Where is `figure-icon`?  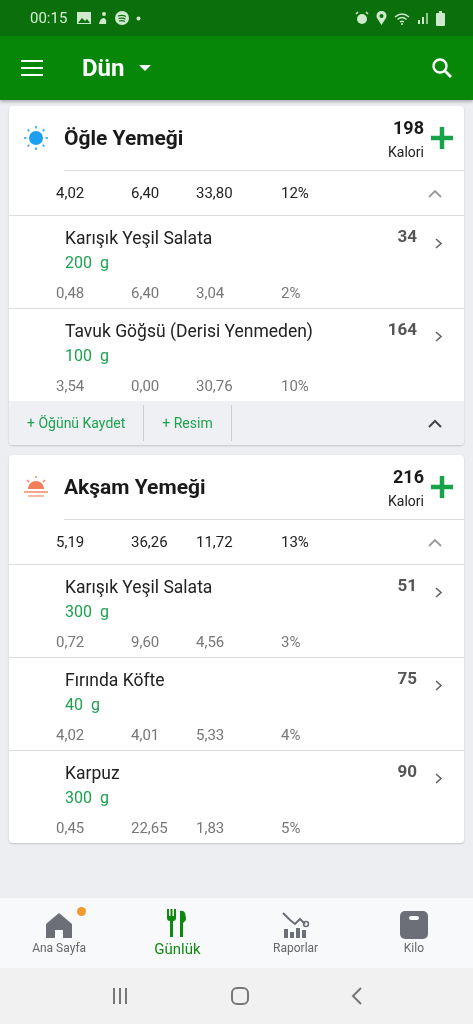 figure-icon is located at coordinates (103, 18).